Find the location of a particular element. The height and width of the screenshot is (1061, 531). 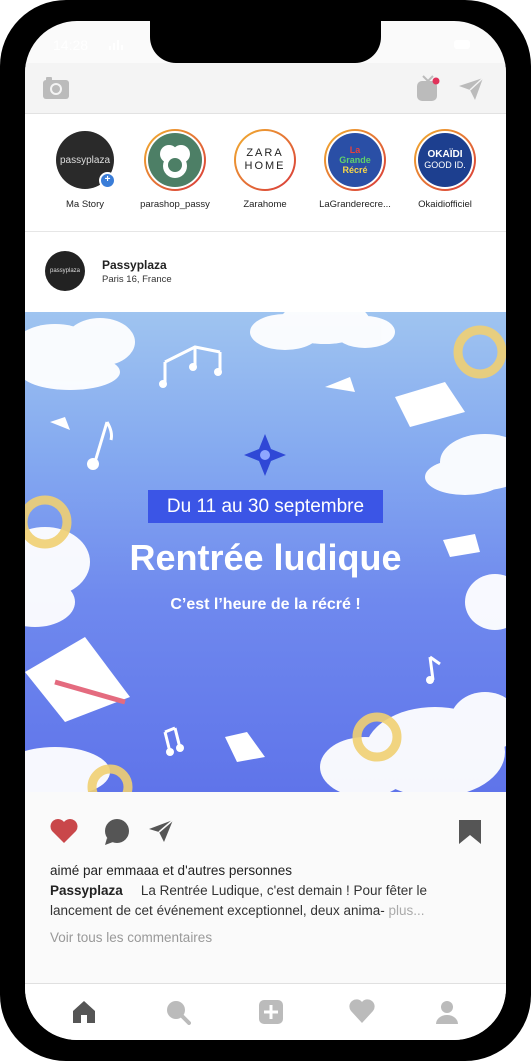

bottom-tab-bar is located at coordinates (265, 1011).